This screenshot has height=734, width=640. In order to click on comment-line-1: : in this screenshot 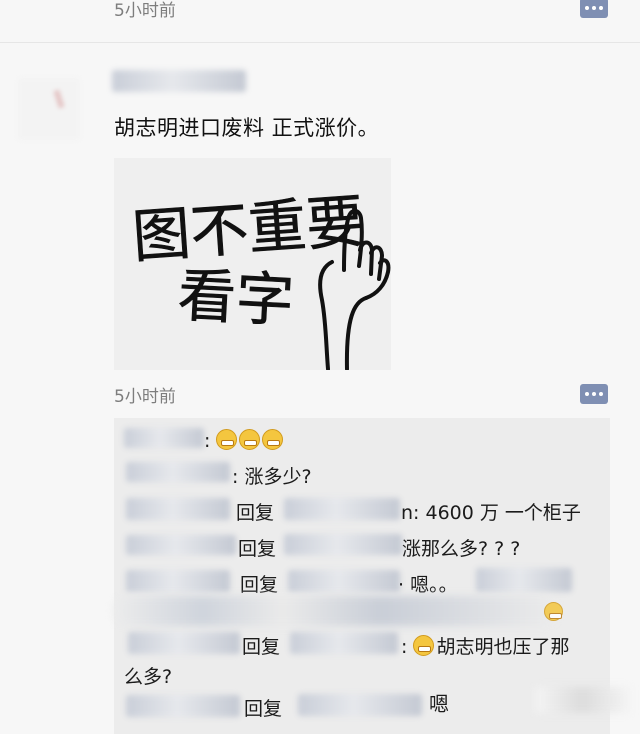, I will do `click(244, 440)`.